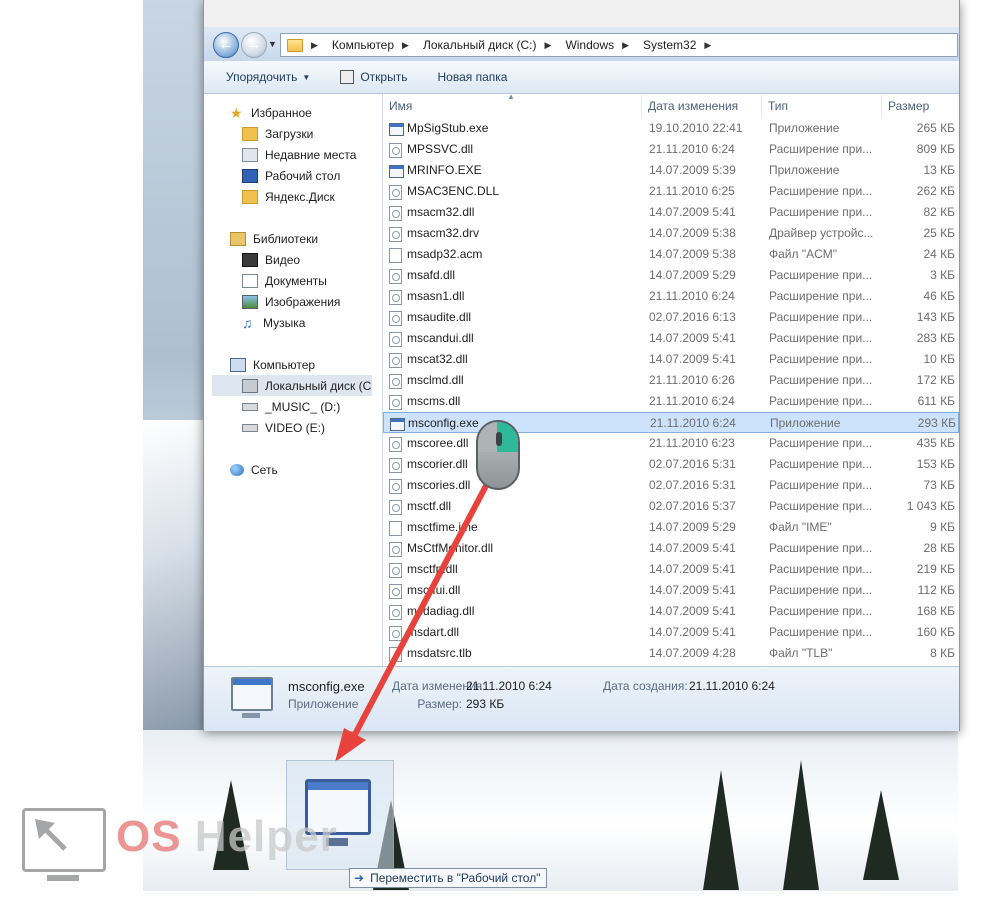 The image size is (989, 903). I want to click on watermark-os: OS, so click(149, 836).